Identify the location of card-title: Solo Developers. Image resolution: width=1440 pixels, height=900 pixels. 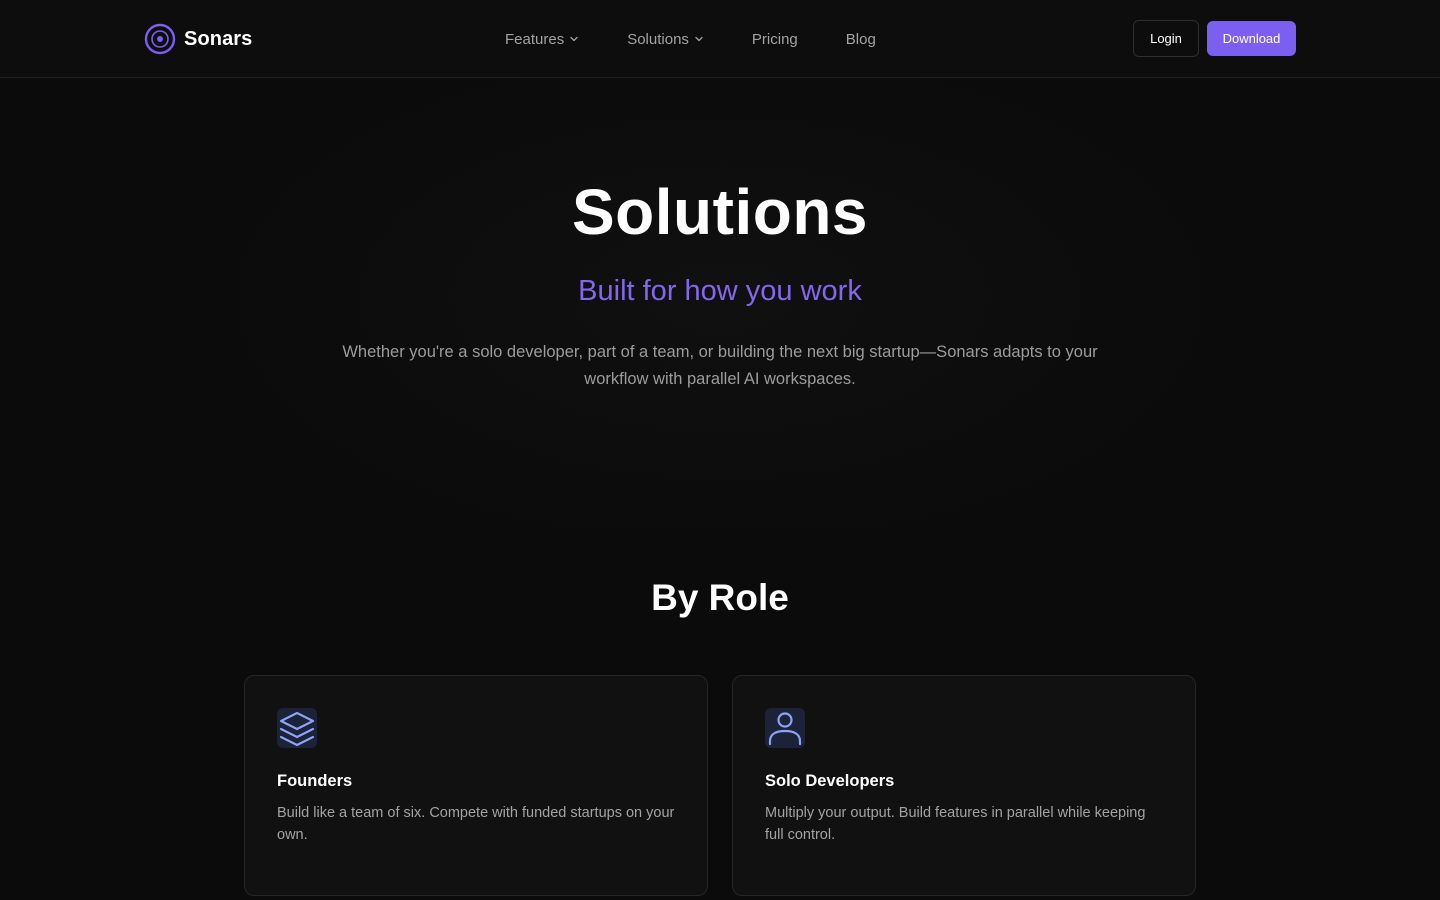
(830, 781).